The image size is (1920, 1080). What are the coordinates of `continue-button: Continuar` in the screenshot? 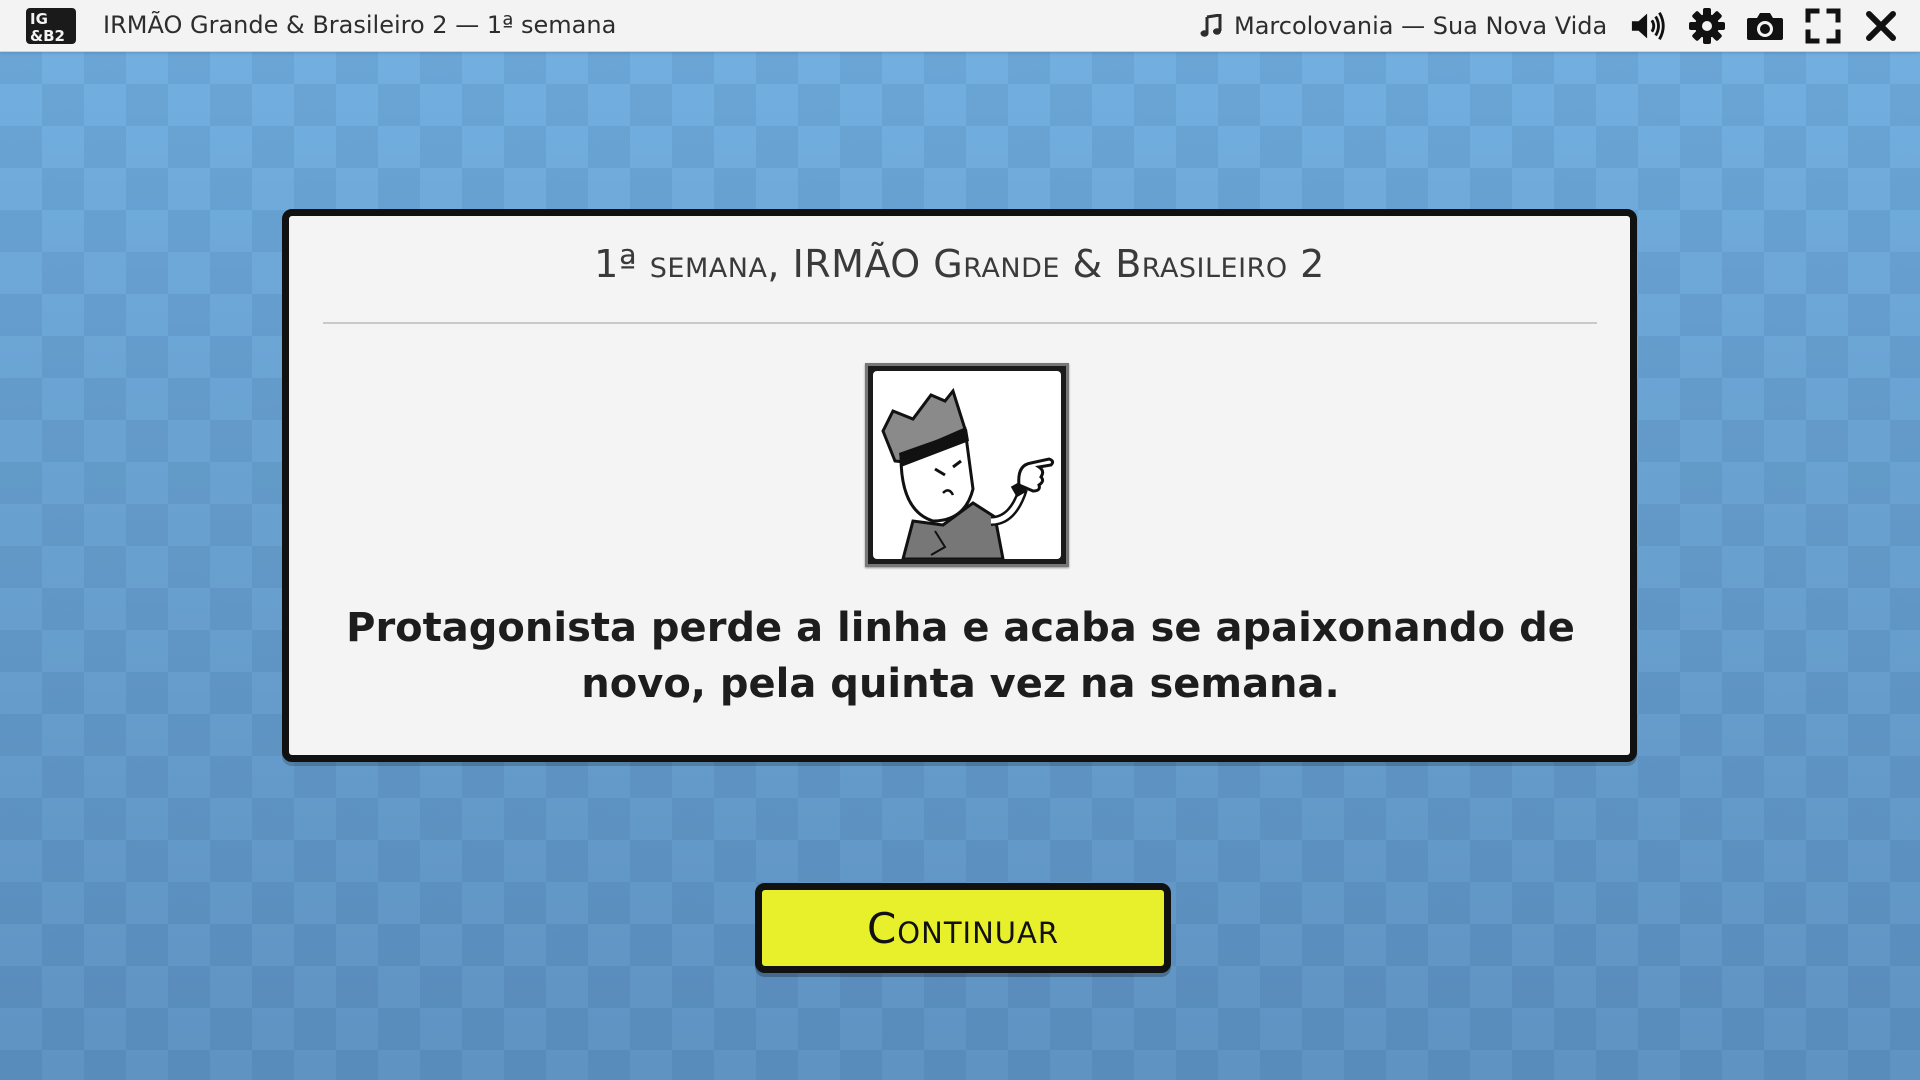 It's located at (963, 928).